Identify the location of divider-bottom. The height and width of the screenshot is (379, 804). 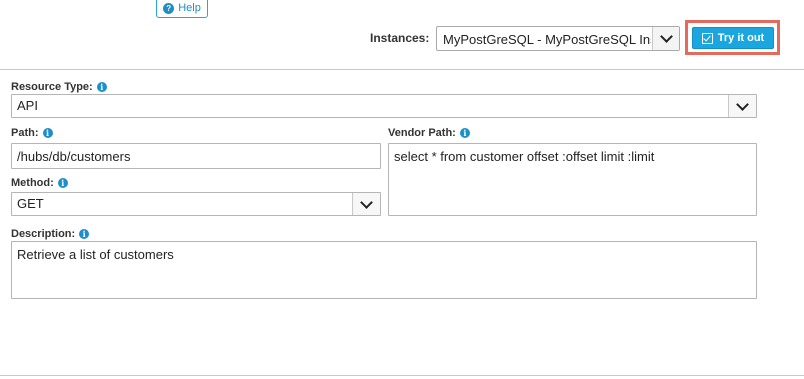
(402, 375).